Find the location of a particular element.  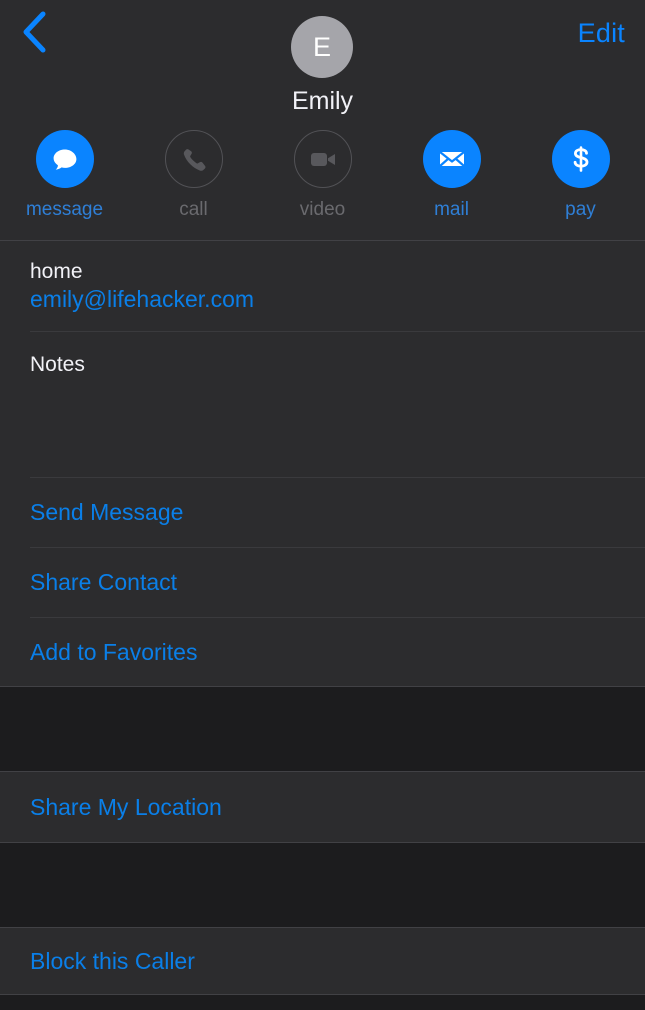

quick-action-label: mail is located at coordinates (451, 209).